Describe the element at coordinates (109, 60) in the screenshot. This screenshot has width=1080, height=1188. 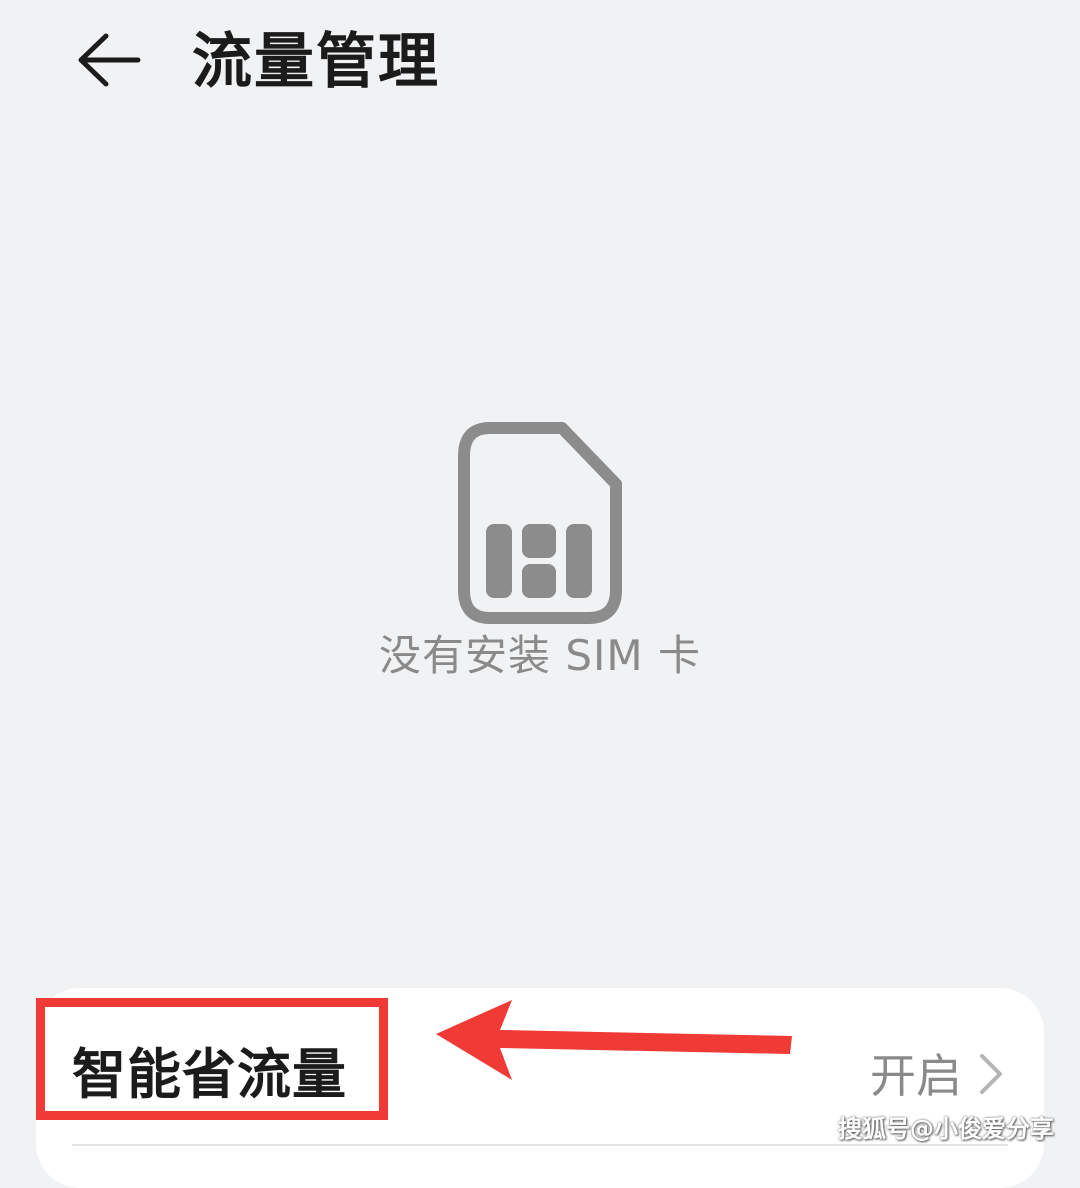
I see `arrow-left-icon` at that location.